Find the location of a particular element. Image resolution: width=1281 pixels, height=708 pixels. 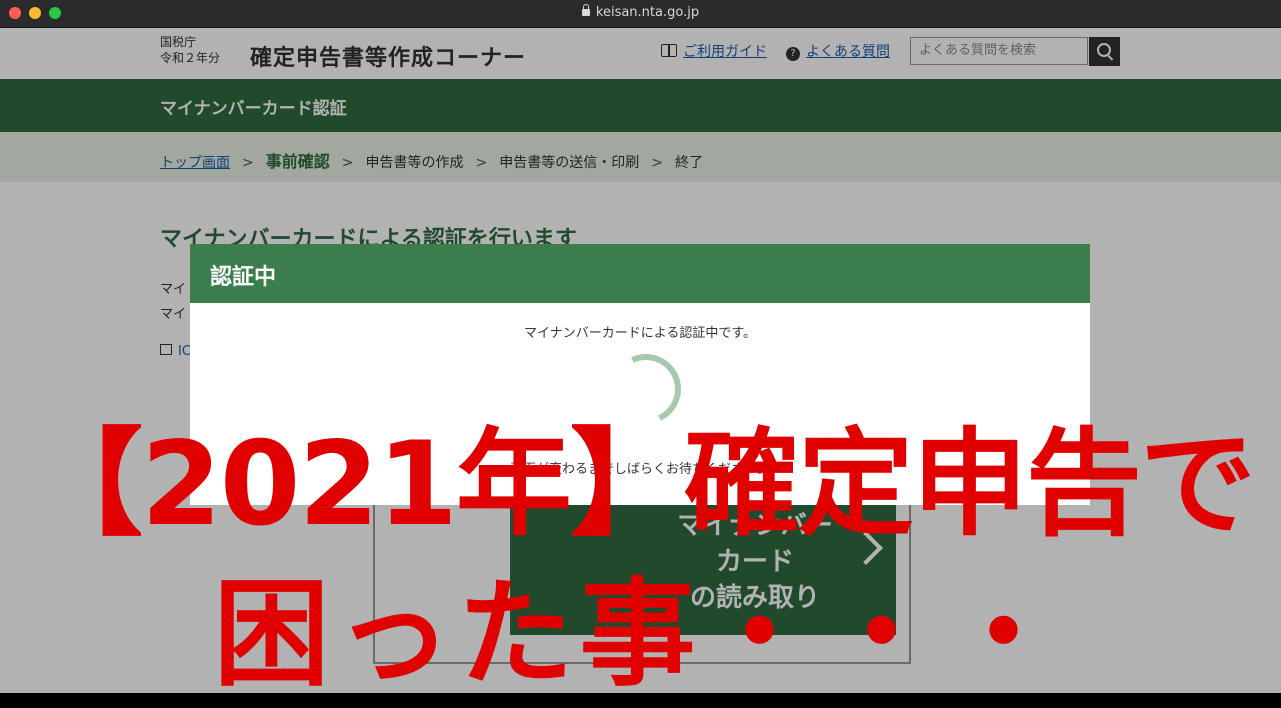

url-text: keisan.nta.go.jp is located at coordinates (647, 12).